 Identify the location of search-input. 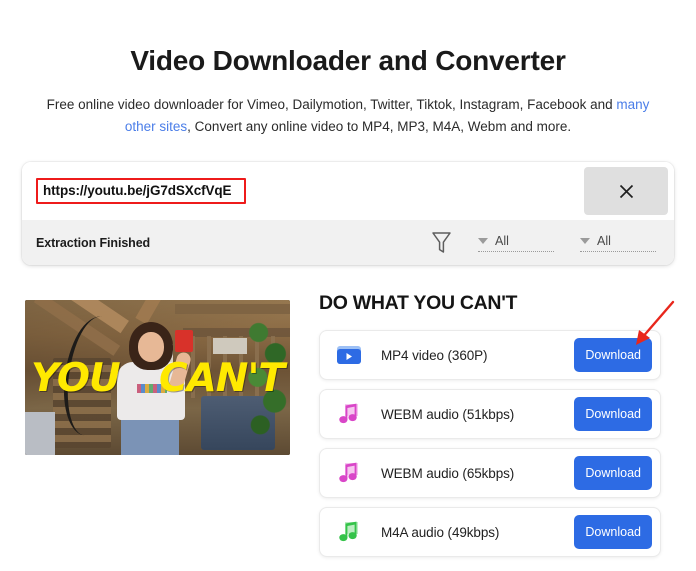
(141, 191).